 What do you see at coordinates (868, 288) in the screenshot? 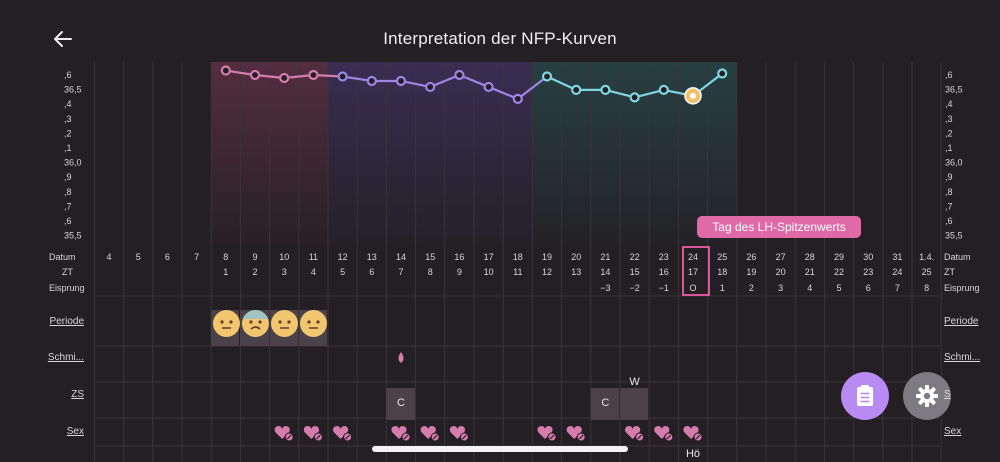
I see `eisprung-cell: 6` at bounding box center [868, 288].